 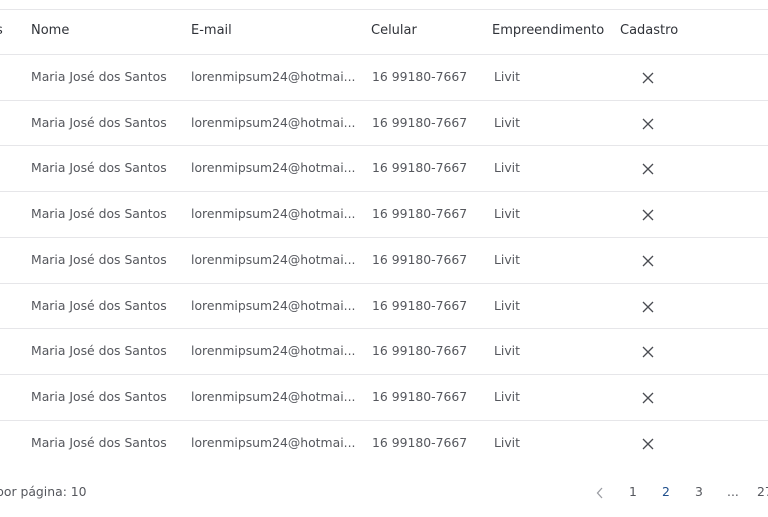 I want to click on chevron-left-icon, so click(x=600, y=493).